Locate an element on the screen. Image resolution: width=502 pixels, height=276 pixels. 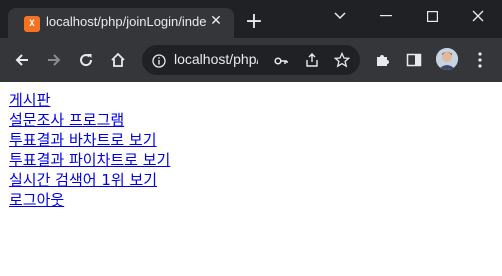
site-info-icon is located at coordinates (159, 60).